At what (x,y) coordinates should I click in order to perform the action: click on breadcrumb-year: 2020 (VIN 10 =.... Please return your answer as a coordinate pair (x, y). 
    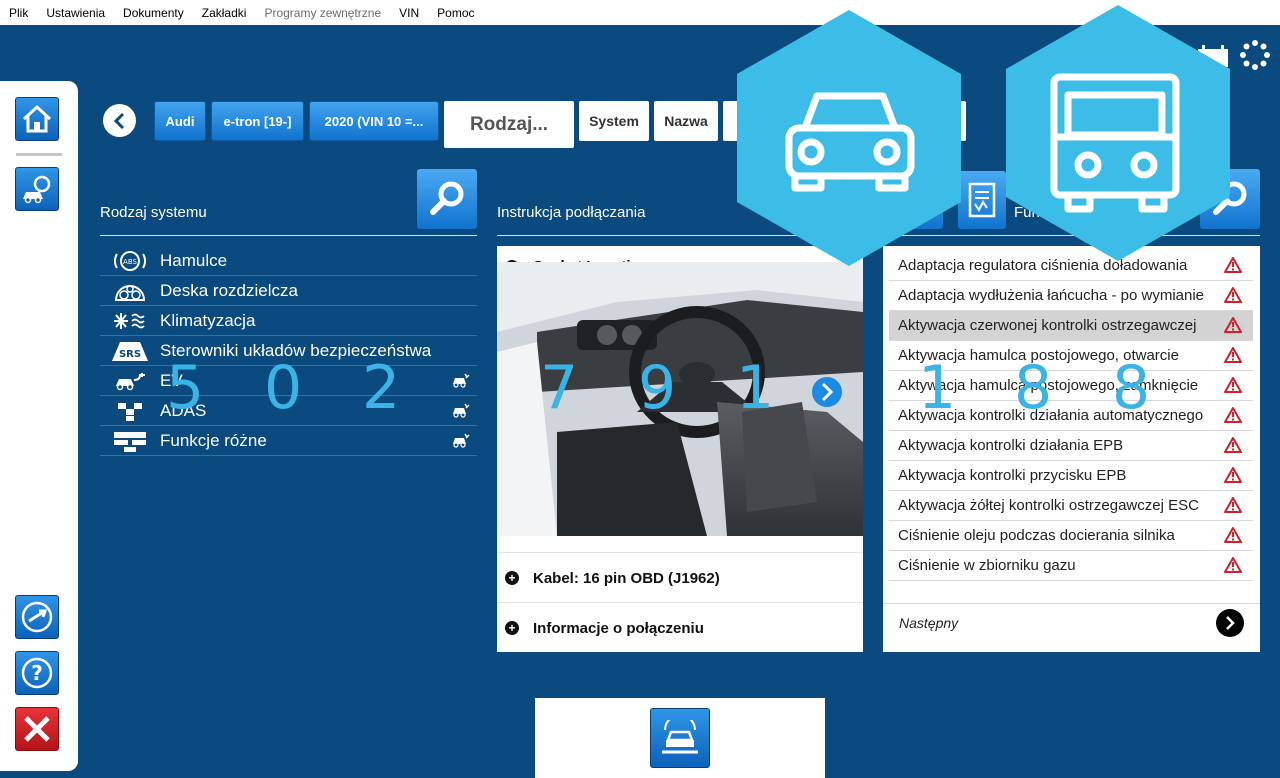
    Looking at the image, I should click on (374, 121).